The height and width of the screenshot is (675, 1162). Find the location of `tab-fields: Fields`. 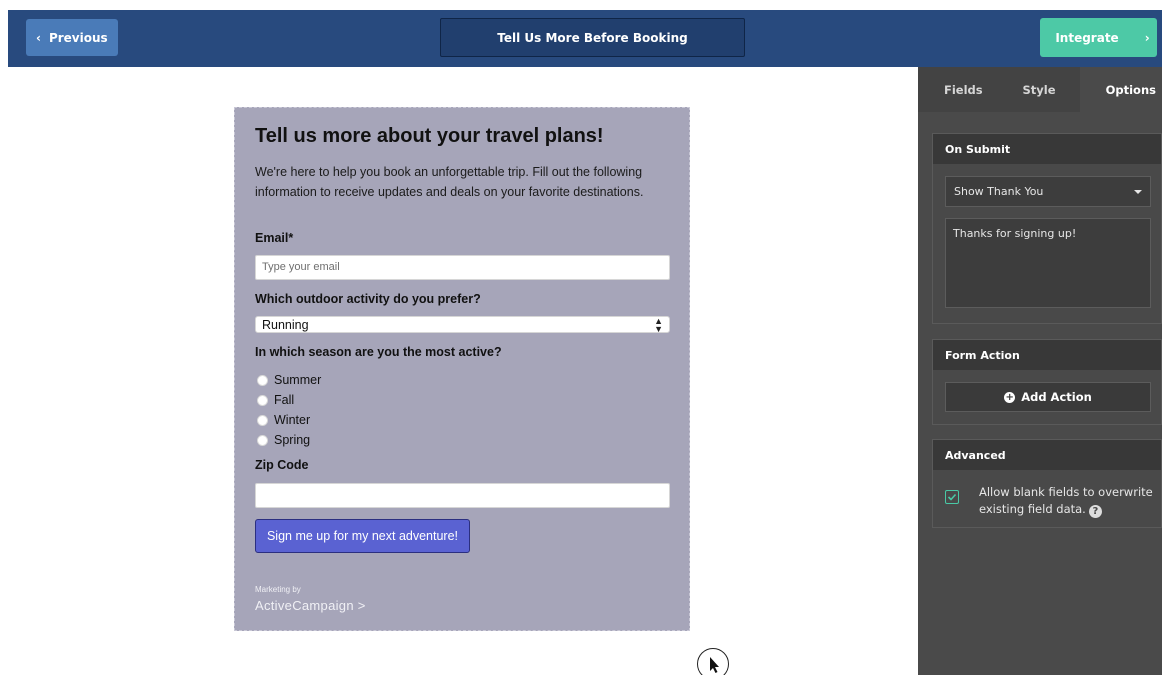

tab-fields: Fields is located at coordinates (958, 89).